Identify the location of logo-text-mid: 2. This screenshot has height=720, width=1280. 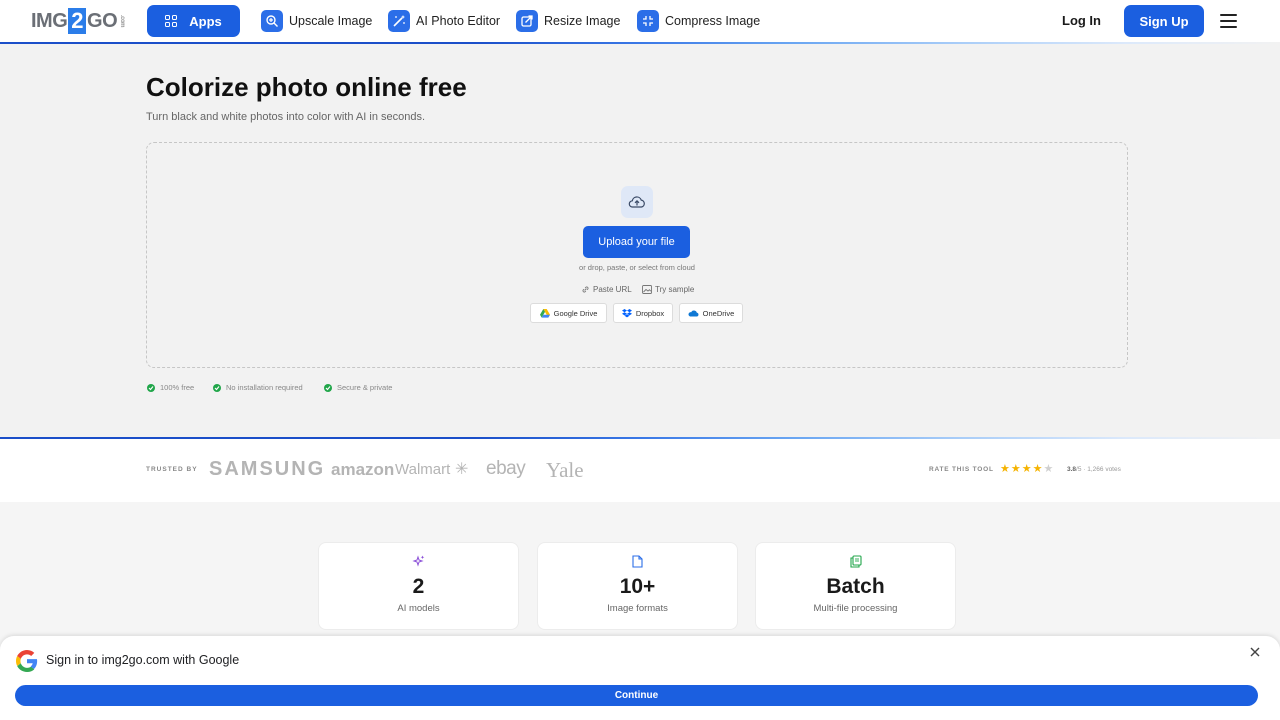
(77, 21).